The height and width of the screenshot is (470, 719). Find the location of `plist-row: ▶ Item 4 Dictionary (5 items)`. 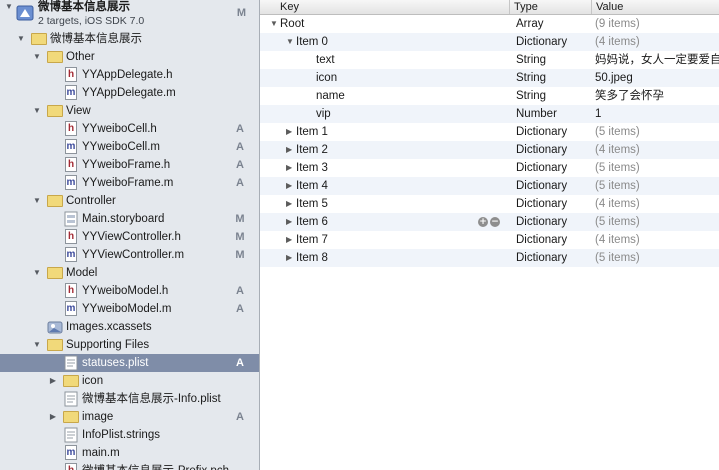

plist-row: ▶ Item 4 Dictionary (5 items) is located at coordinates (489, 186).